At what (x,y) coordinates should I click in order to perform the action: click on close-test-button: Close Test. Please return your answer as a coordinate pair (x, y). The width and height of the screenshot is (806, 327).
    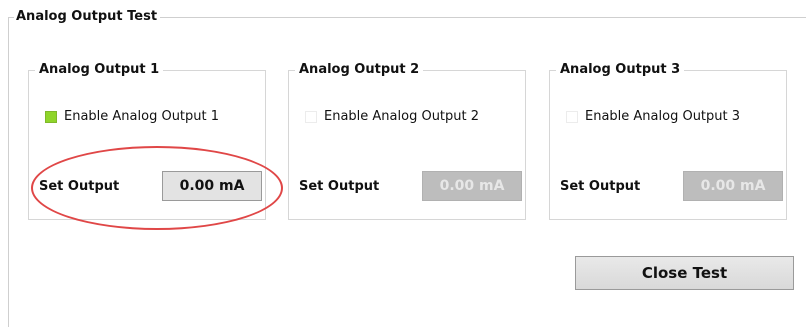
    Looking at the image, I should click on (684, 273).